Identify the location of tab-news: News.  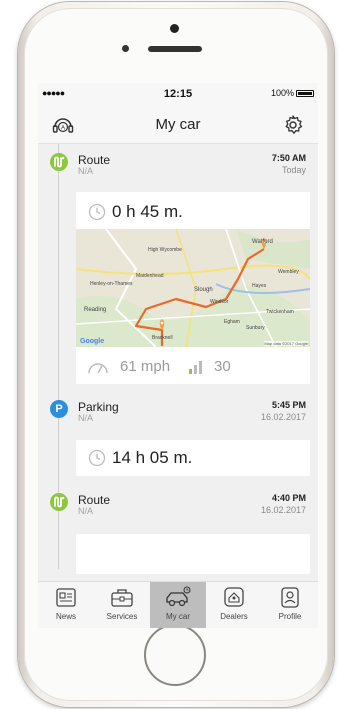
(66, 605).